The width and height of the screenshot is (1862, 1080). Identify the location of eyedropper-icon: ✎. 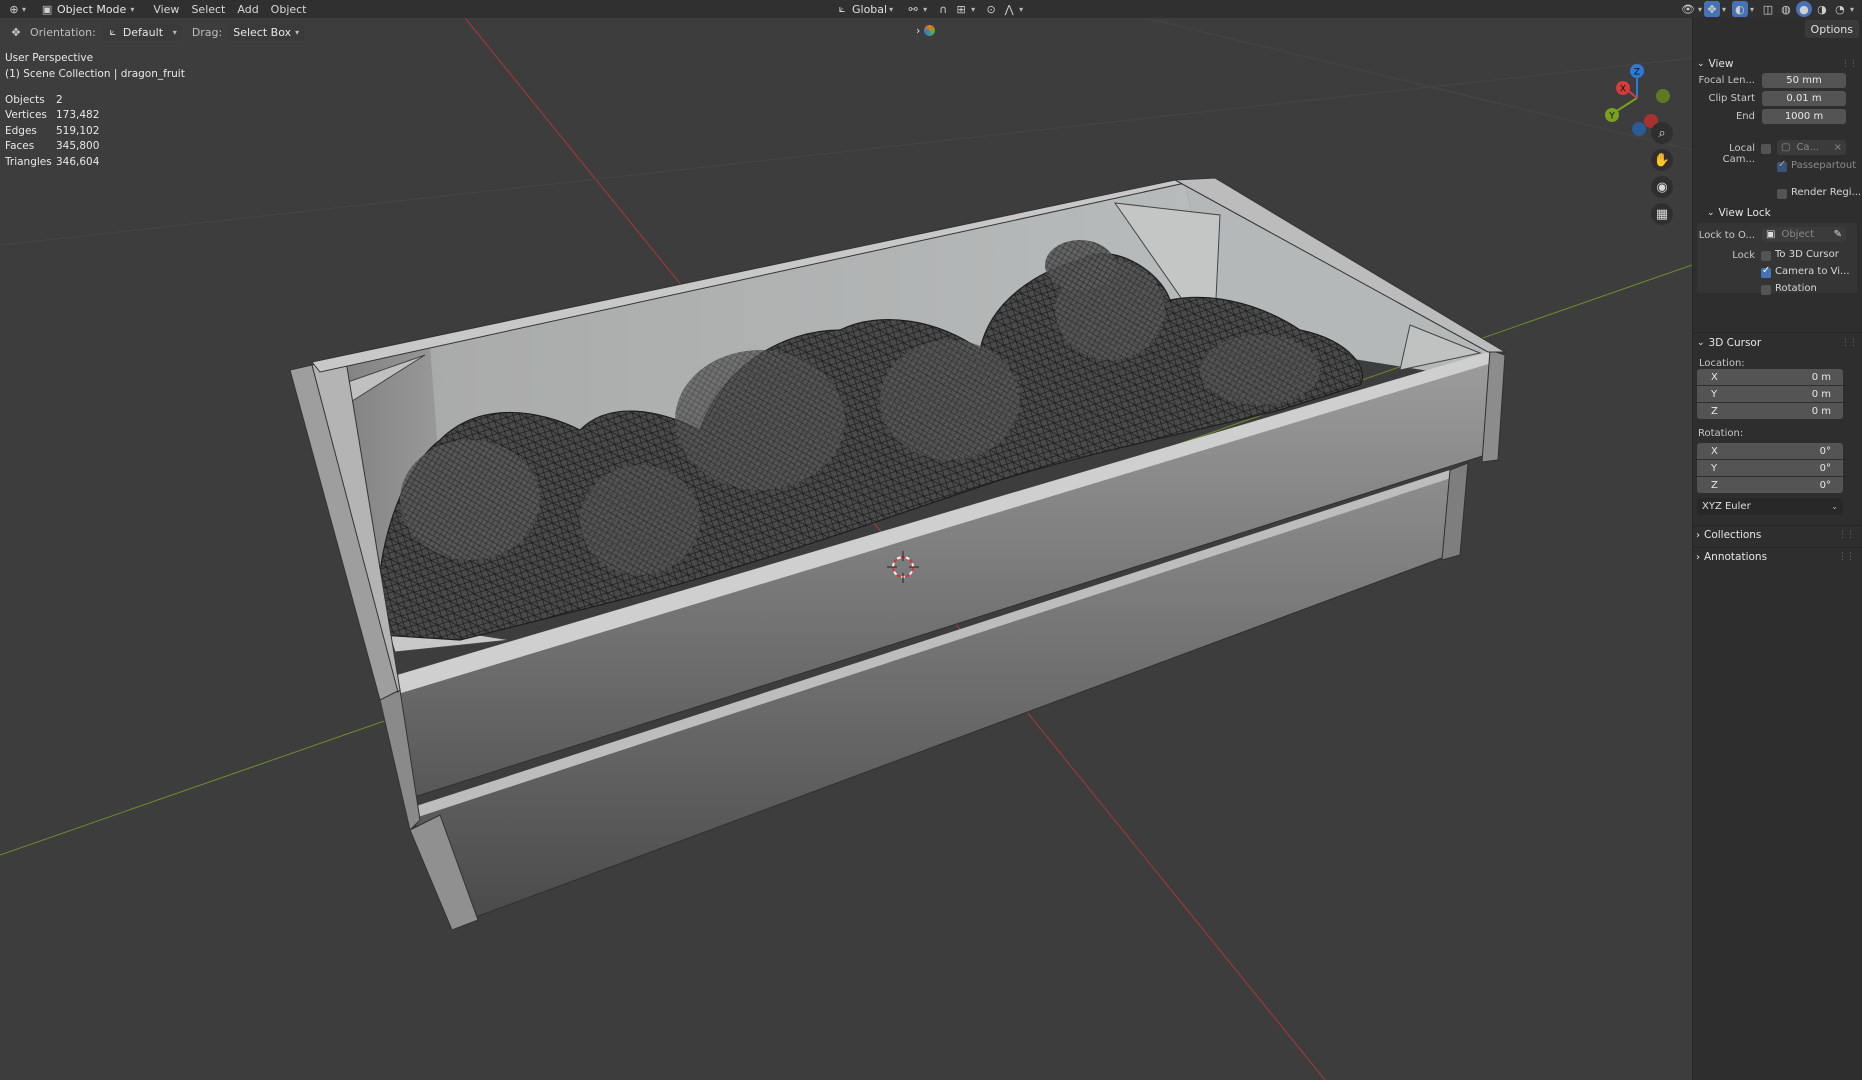
(1838, 234).